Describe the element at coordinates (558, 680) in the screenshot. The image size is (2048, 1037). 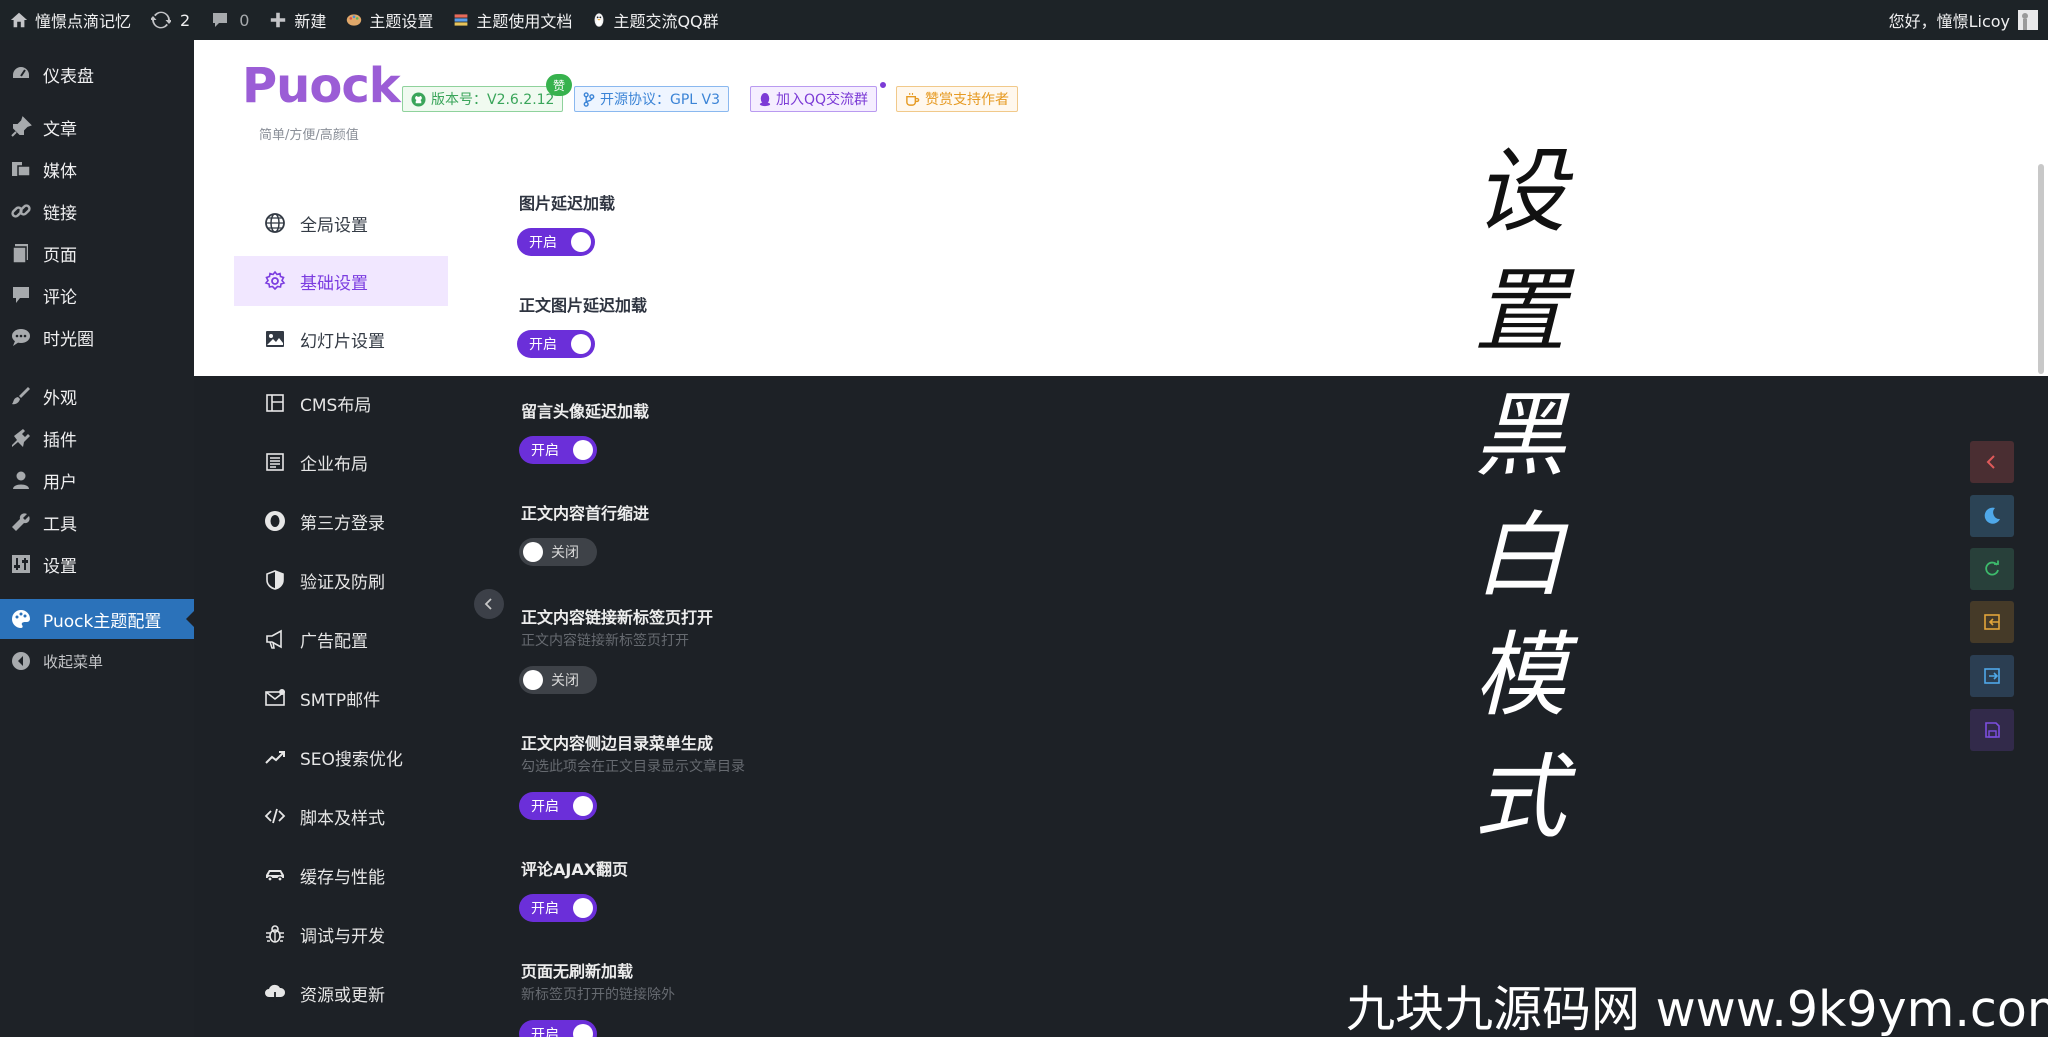
I see `toggle-links-new-tab: 关闭` at that location.